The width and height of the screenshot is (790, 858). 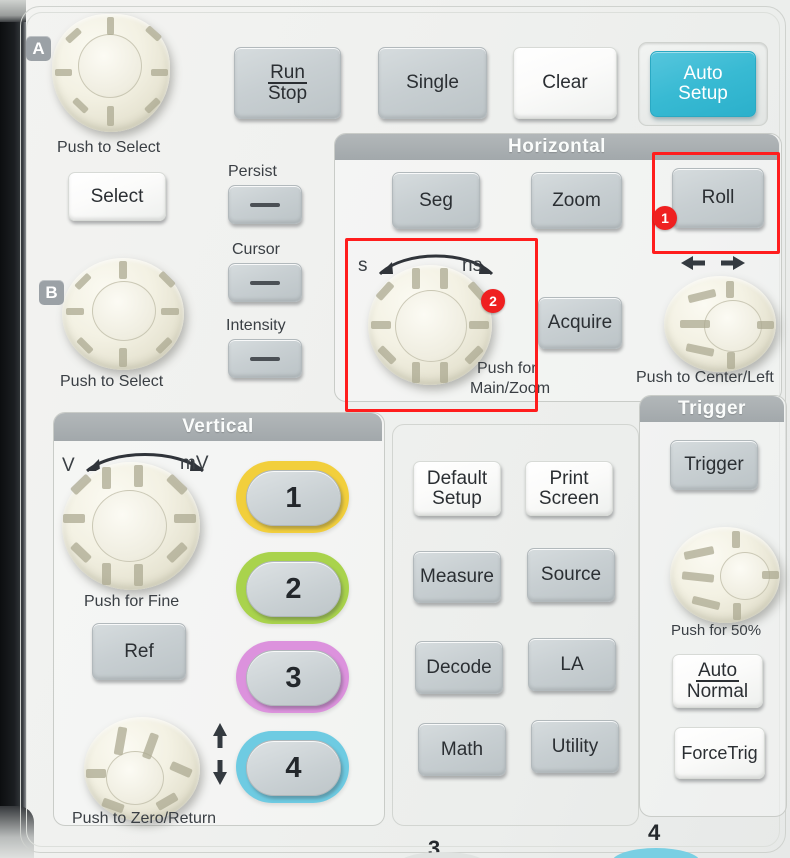 What do you see at coordinates (575, 746) in the screenshot?
I see `utility-button: Utility` at bounding box center [575, 746].